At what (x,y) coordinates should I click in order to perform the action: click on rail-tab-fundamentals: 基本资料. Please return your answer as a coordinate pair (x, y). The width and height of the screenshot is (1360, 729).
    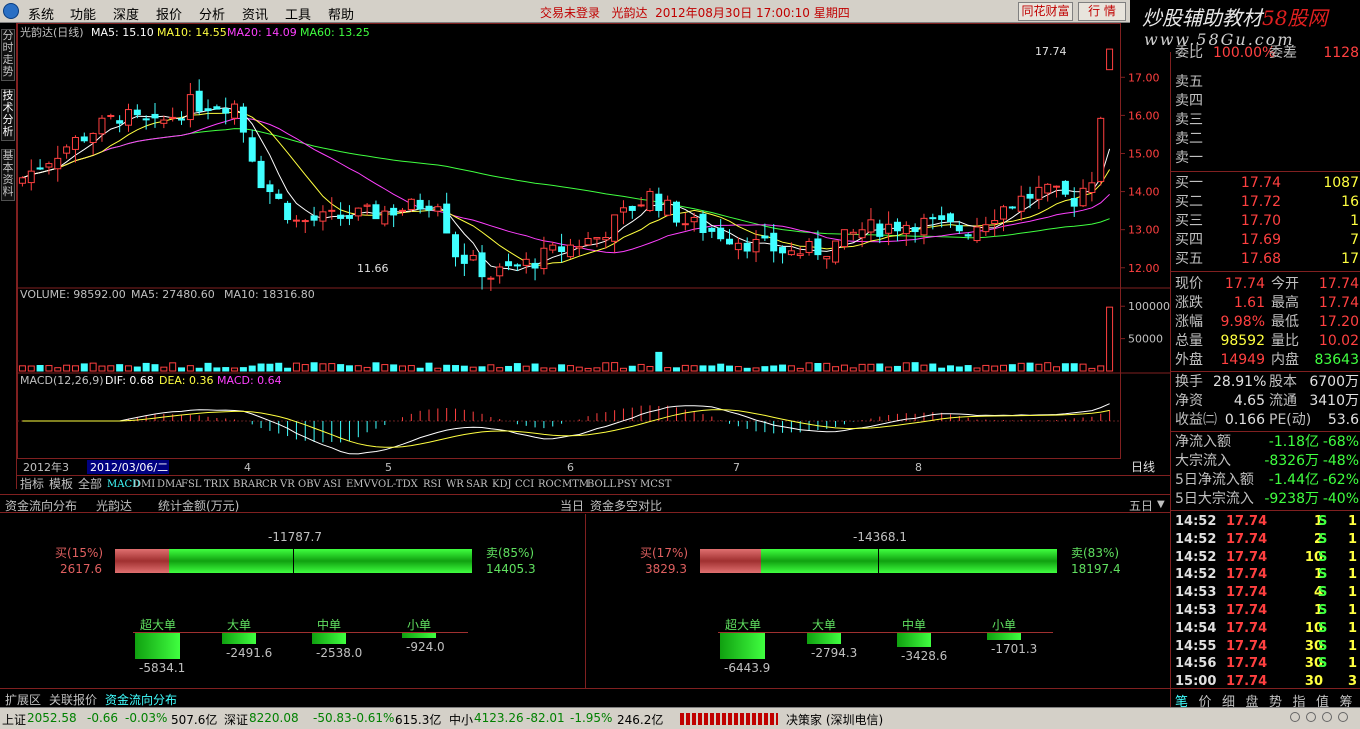
    Looking at the image, I should click on (8, 175).